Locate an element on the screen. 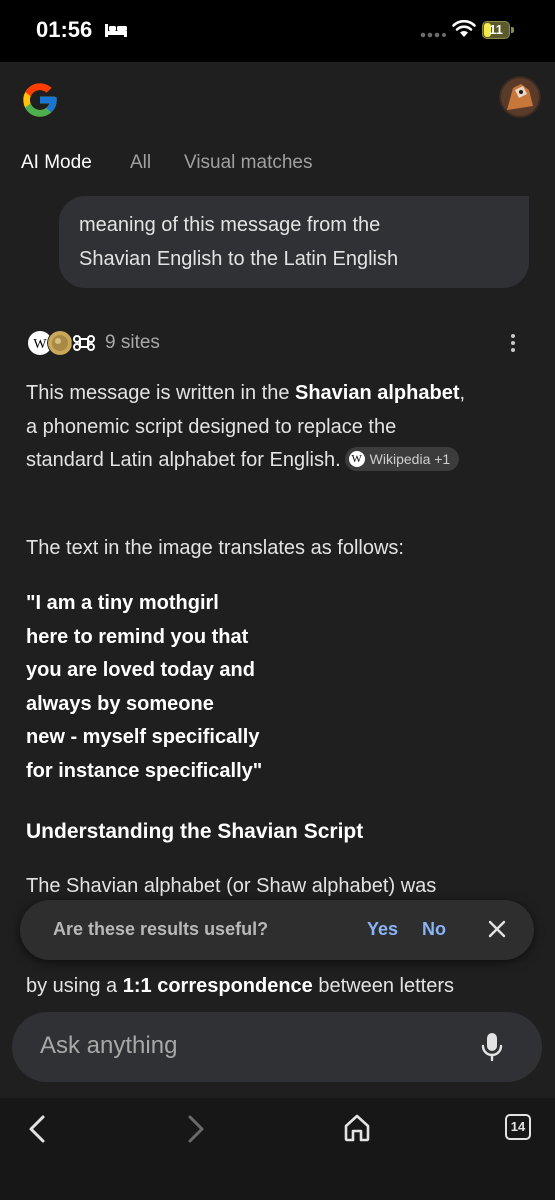  microphone-icon is located at coordinates (492, 1047).